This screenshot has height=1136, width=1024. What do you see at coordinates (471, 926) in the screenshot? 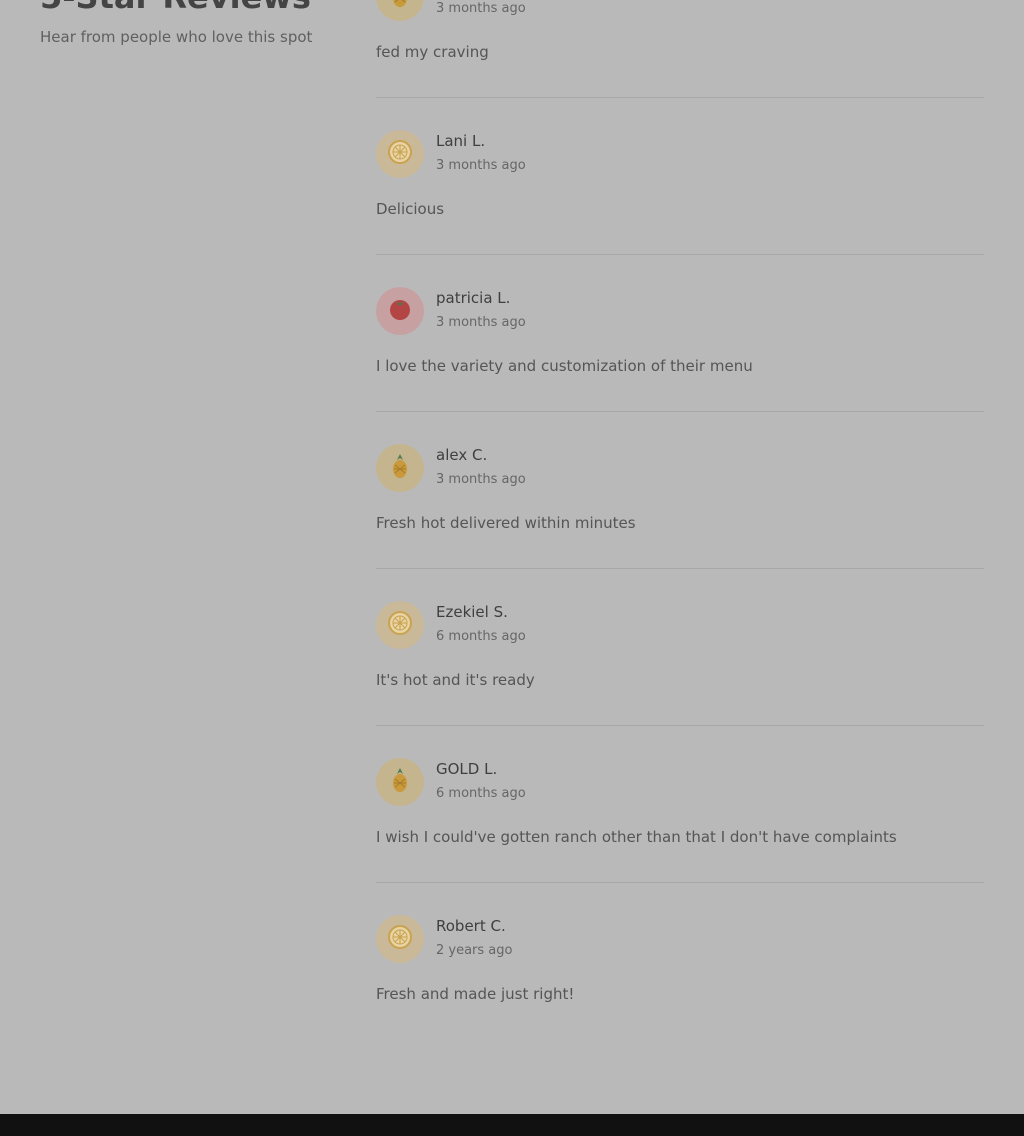
I see `reviewer-name: Robert C.` at bounding box center [471, 926].